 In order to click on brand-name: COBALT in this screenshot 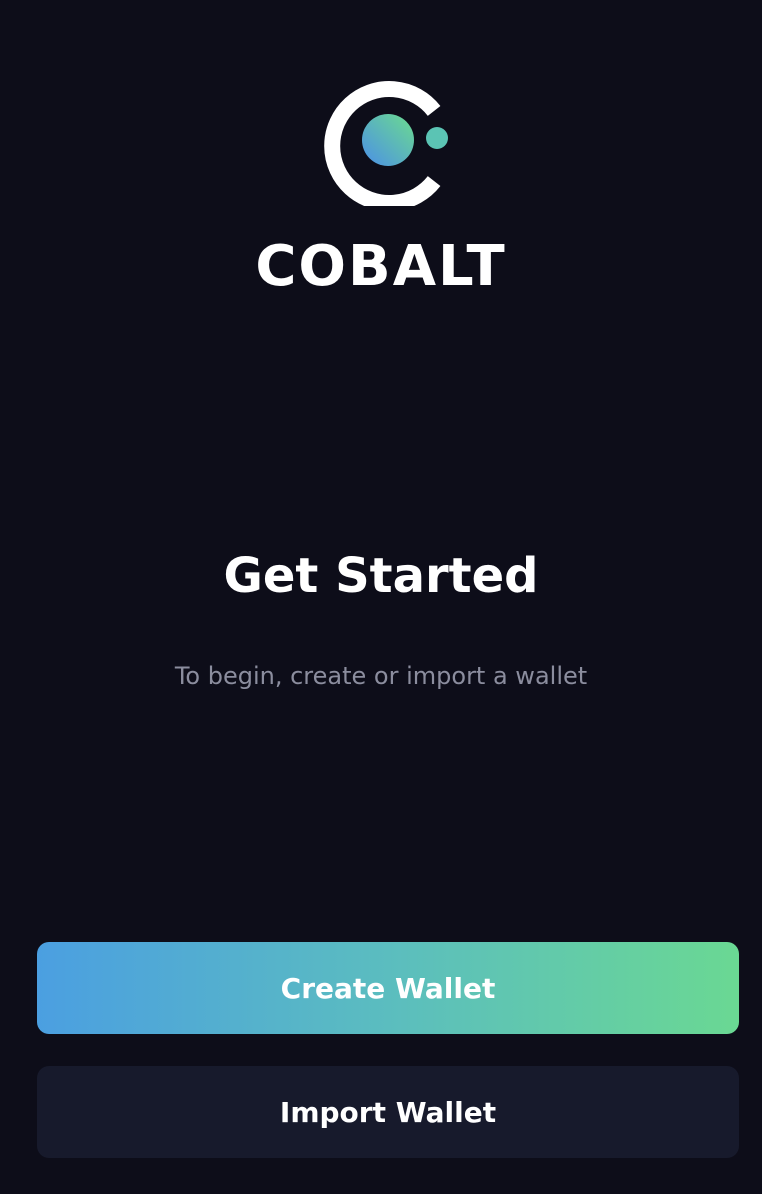, I will do `click(381, 266)`.